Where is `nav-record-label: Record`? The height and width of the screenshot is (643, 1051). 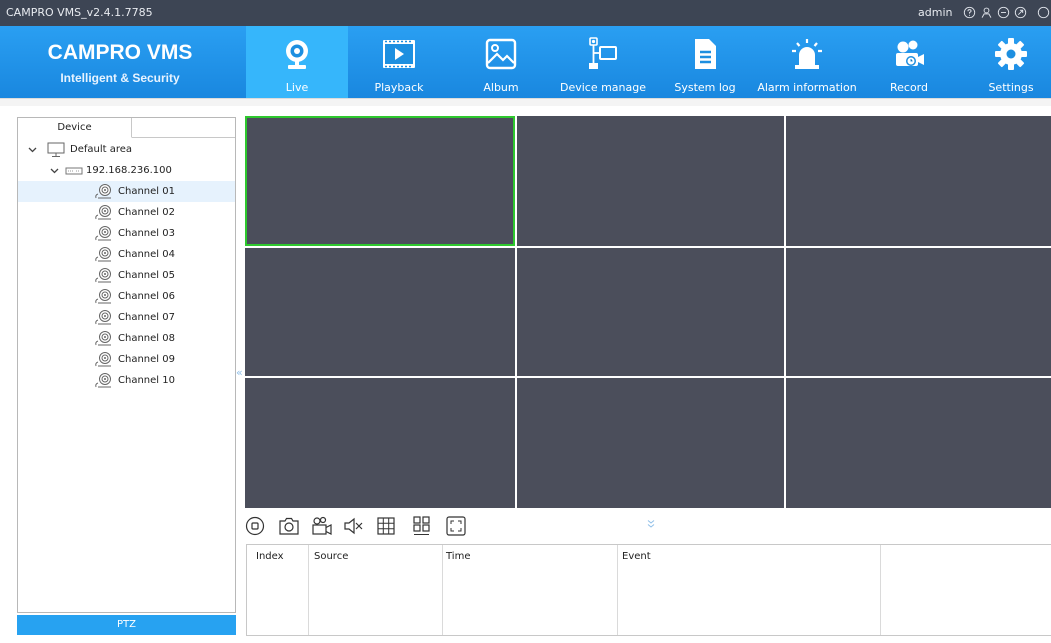
nav-record-label: Record is located at coordinates (908, 87).